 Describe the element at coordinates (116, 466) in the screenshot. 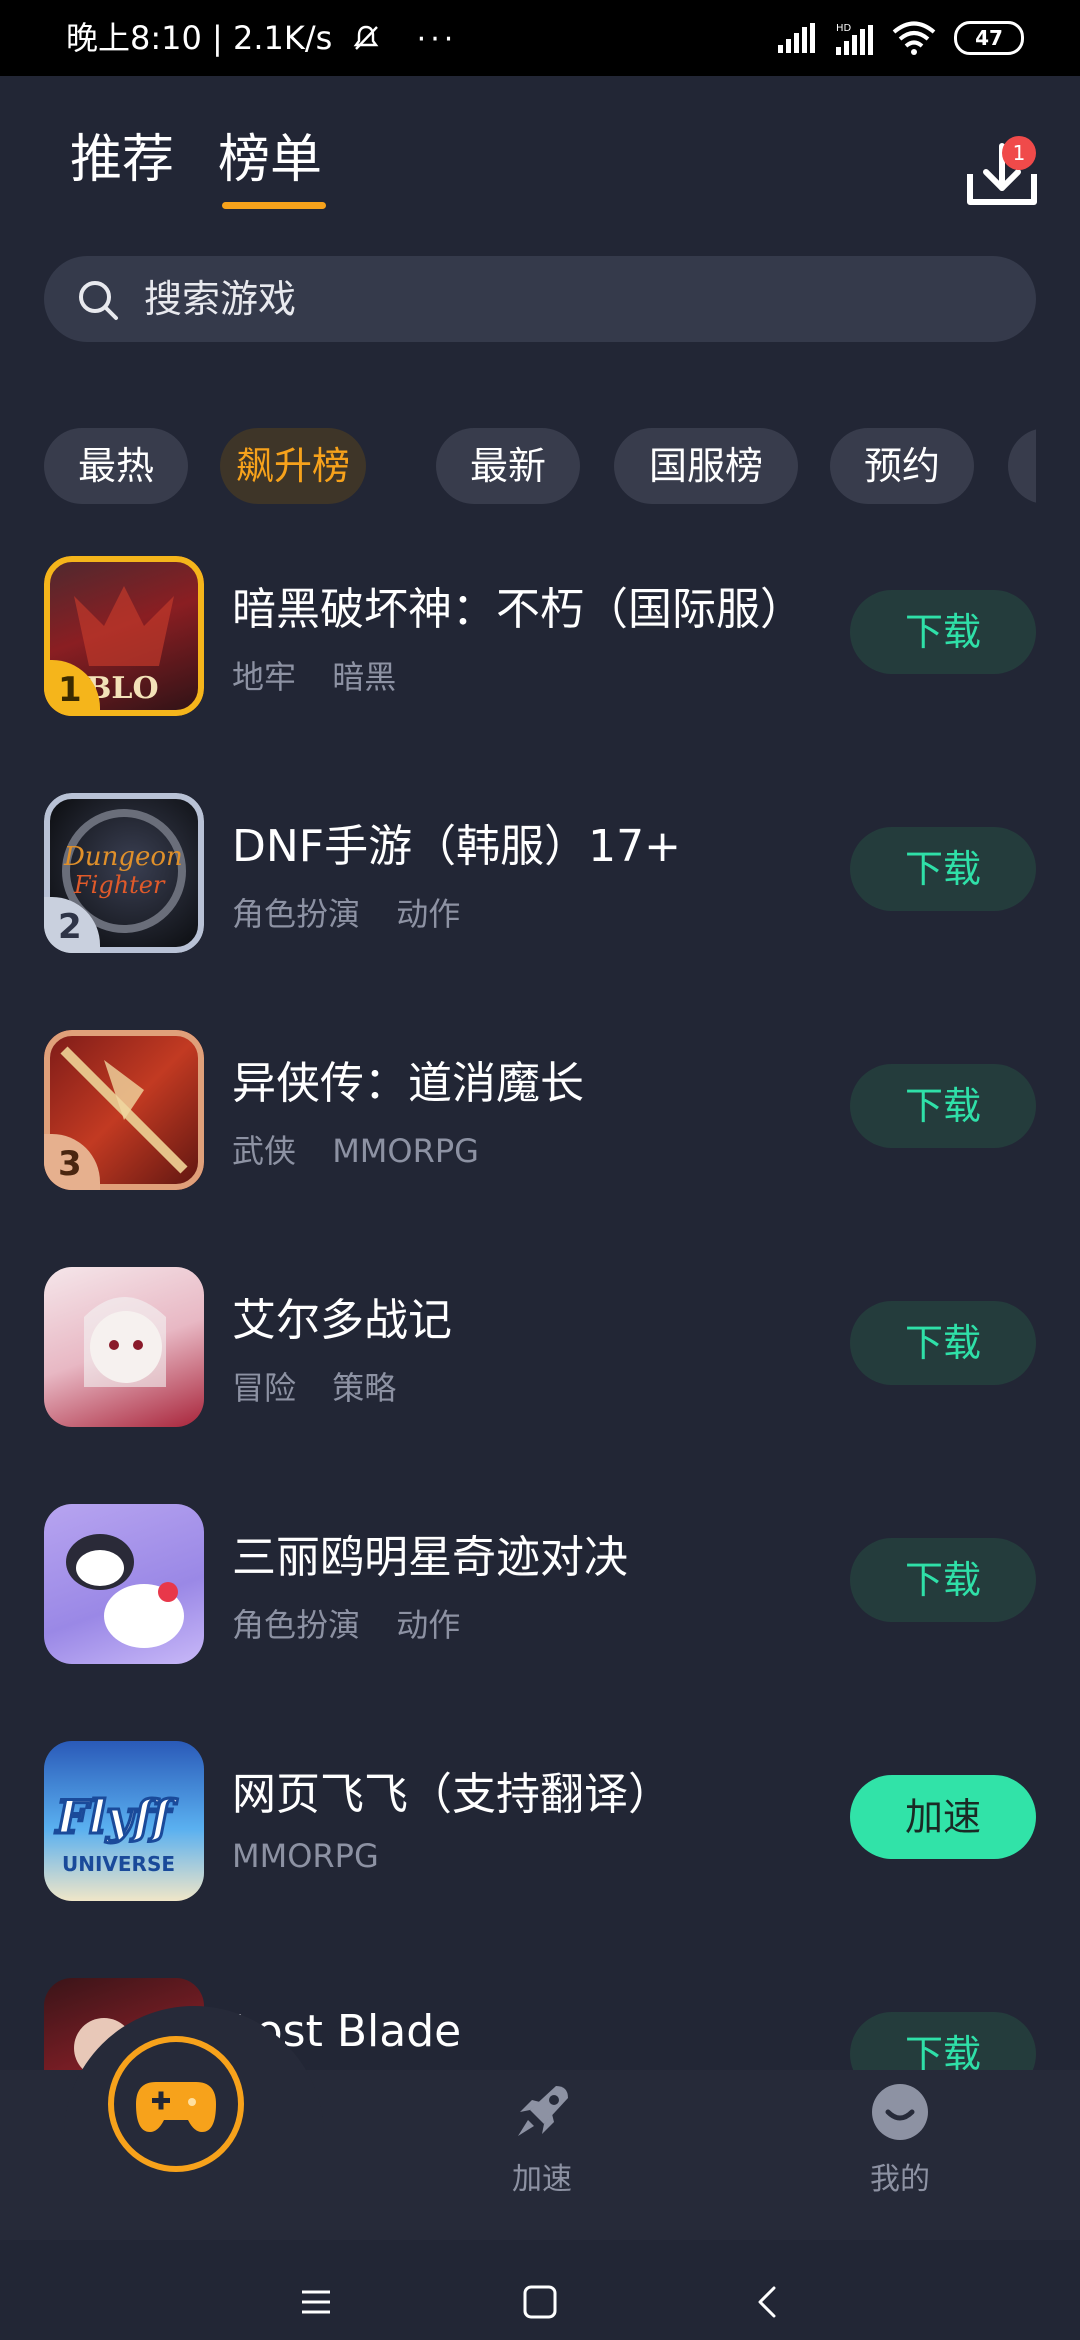

I see `chip-hottest: 最热` at that location.